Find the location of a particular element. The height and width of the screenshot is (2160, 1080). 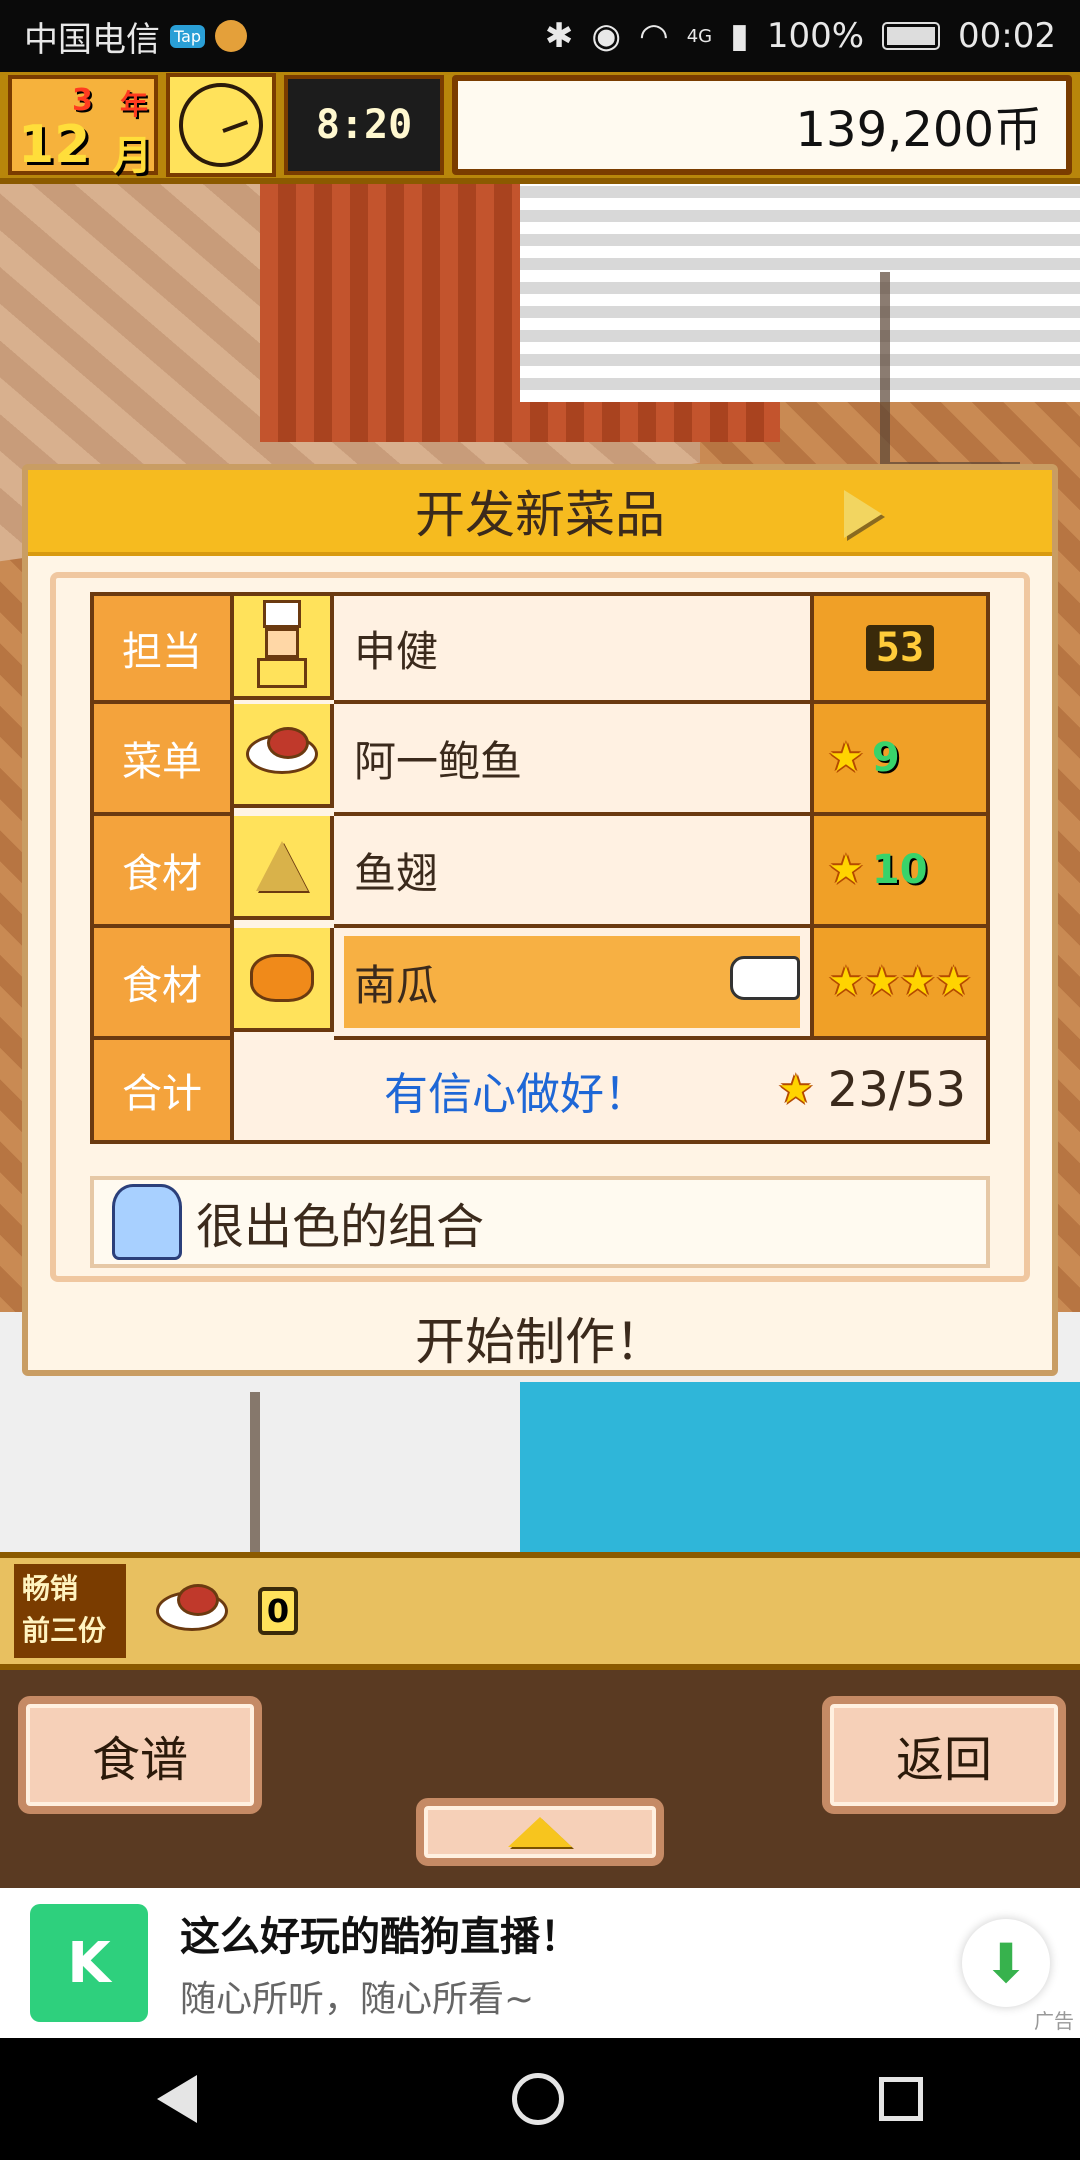

carrier-group: 中国电信 Tap is located at coordinates (136, 36).